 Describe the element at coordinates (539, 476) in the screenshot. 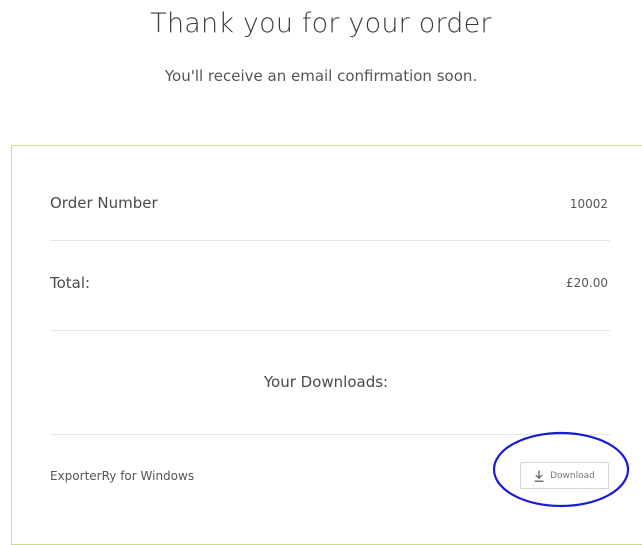

I see `download-arrow-icon` at that location.